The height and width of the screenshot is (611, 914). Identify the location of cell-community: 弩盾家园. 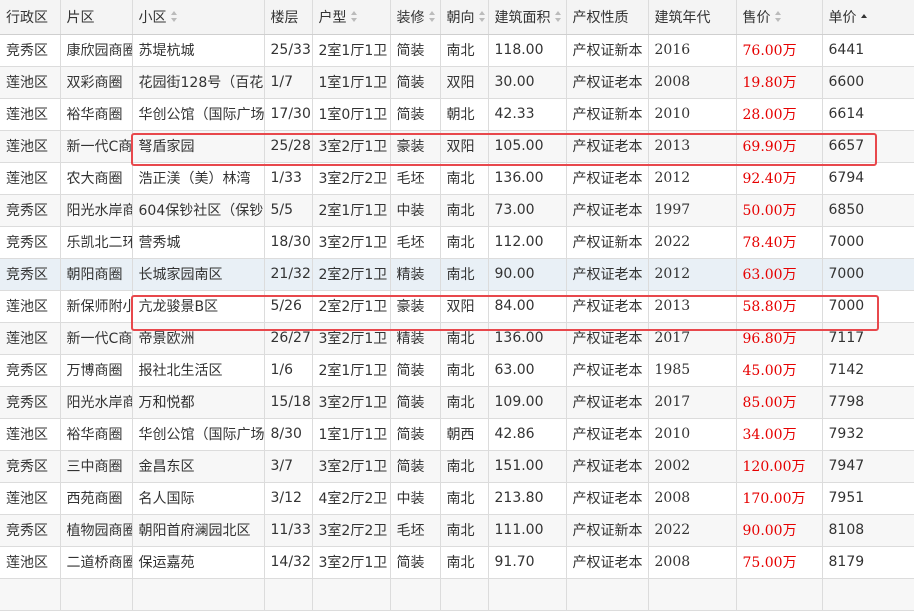
(198, 146).